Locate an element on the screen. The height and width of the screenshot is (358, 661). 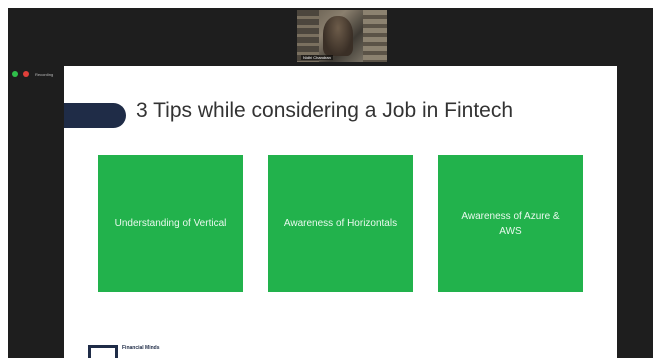
tip-card-azure-aws: Awareness of Azure & AWS is located at coordinates (510, 223).